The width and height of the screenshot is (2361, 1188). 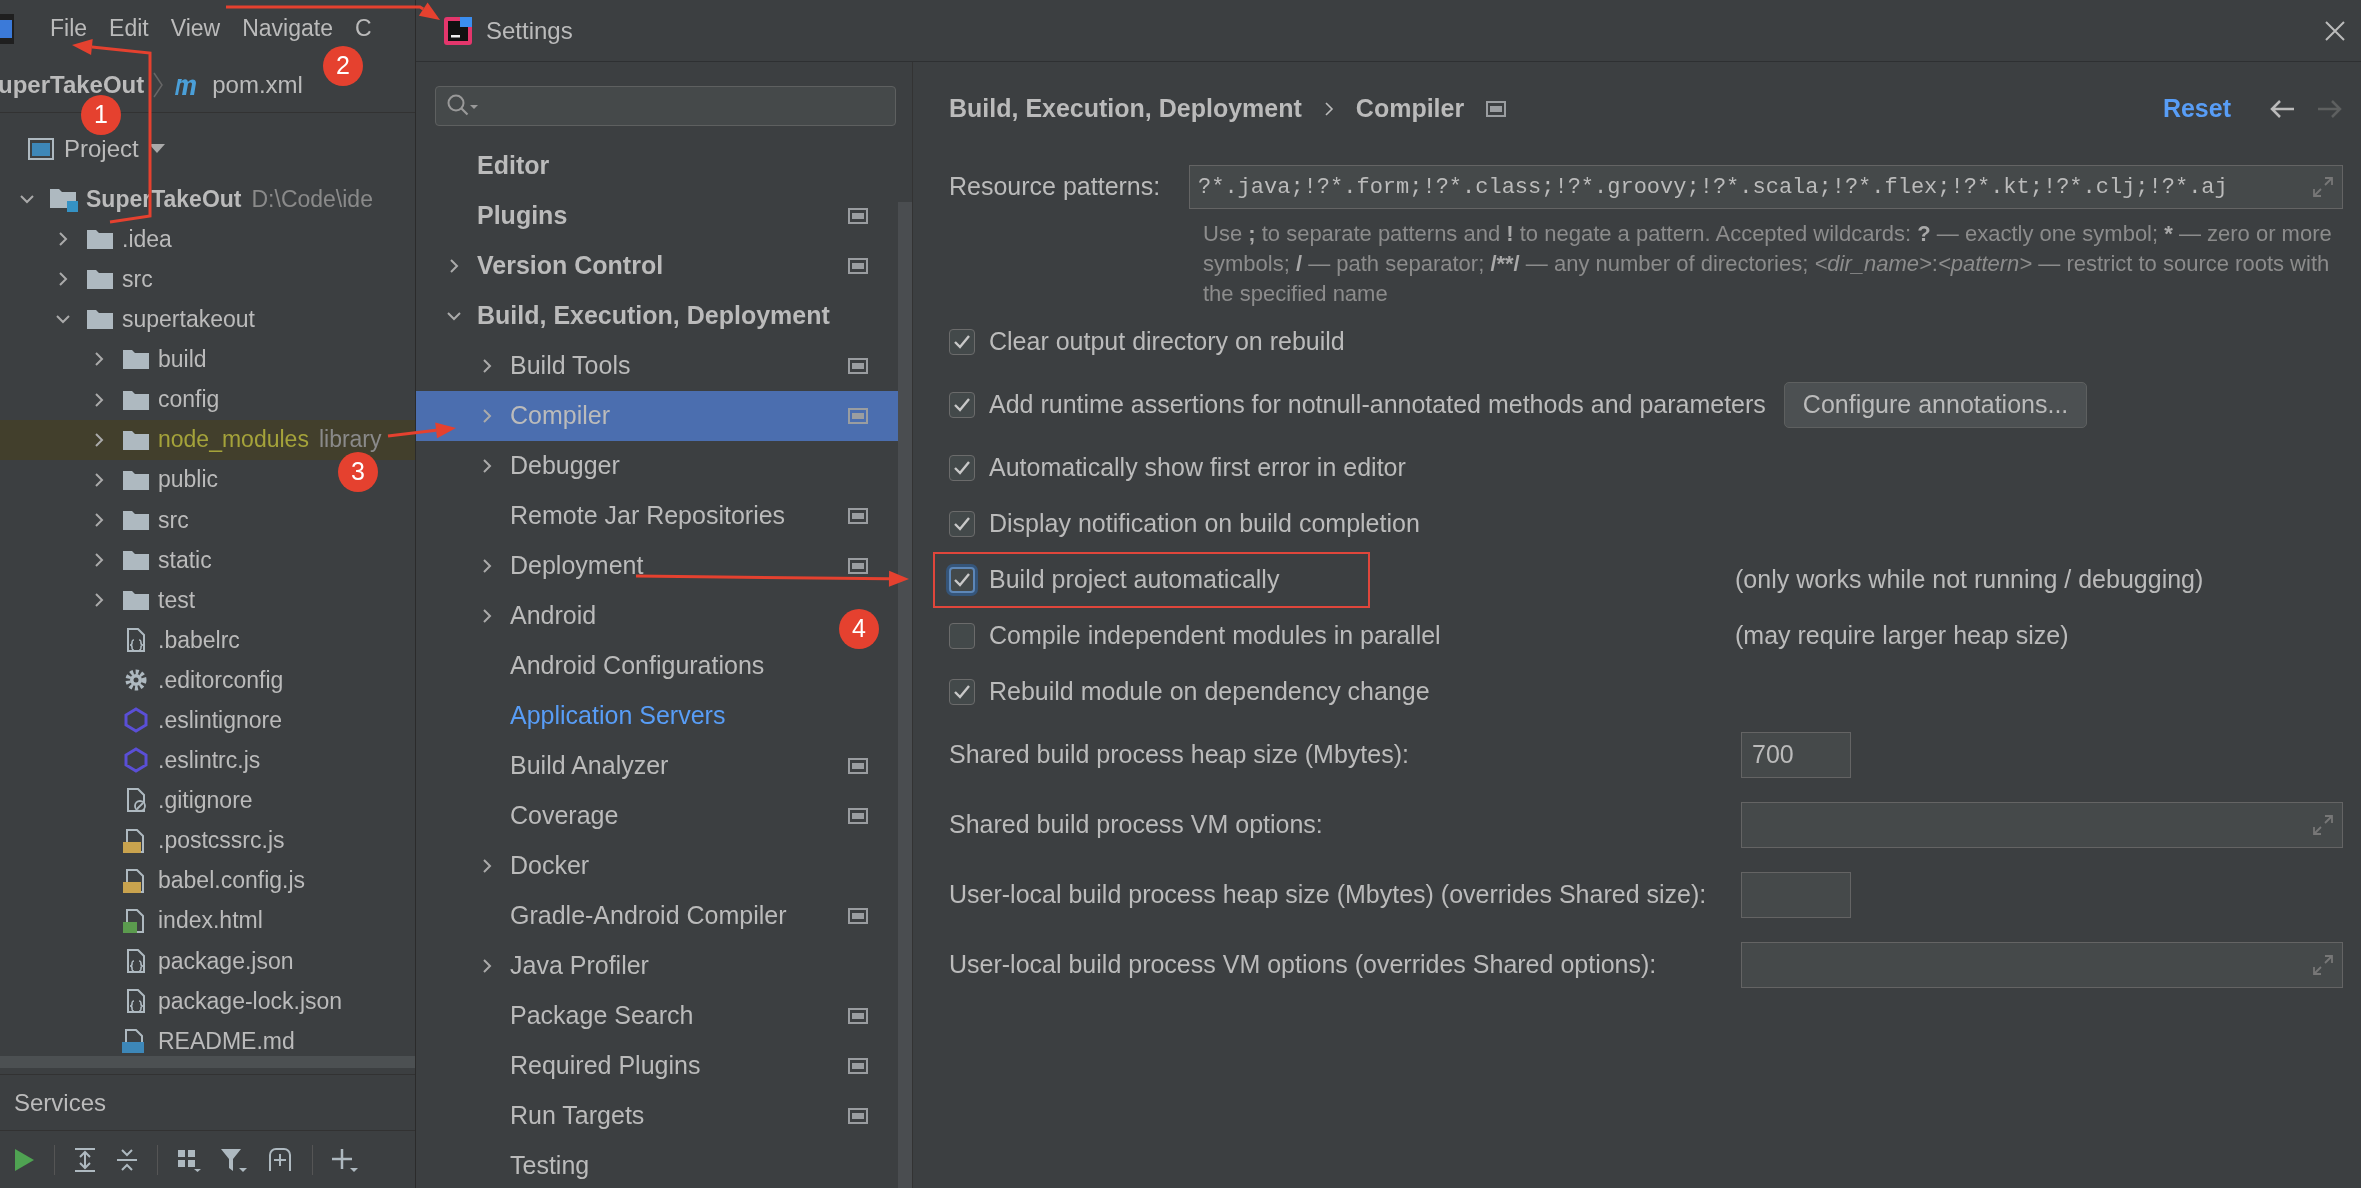 I want to click on folder-name: static, so click(x=185, y=560).